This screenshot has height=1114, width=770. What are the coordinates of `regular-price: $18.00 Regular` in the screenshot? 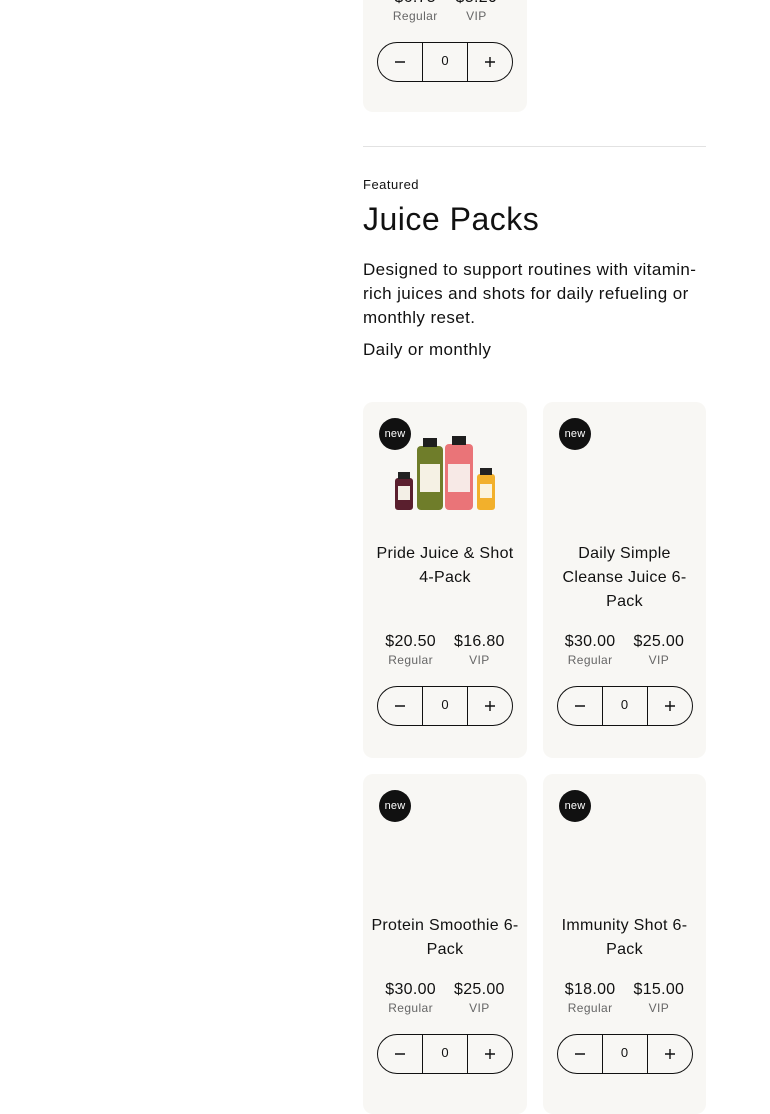 It's located at (590, 997).